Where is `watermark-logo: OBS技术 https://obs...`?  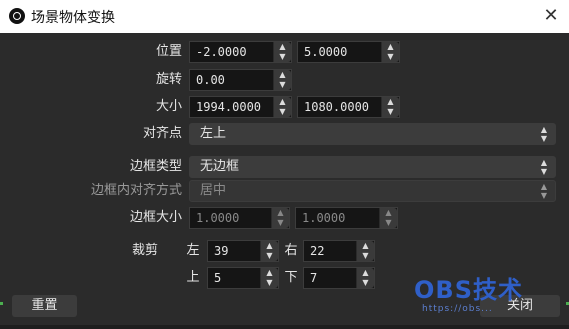
watermark-logo: OBS技术 https://obs... is located at coordinates (489, 292).